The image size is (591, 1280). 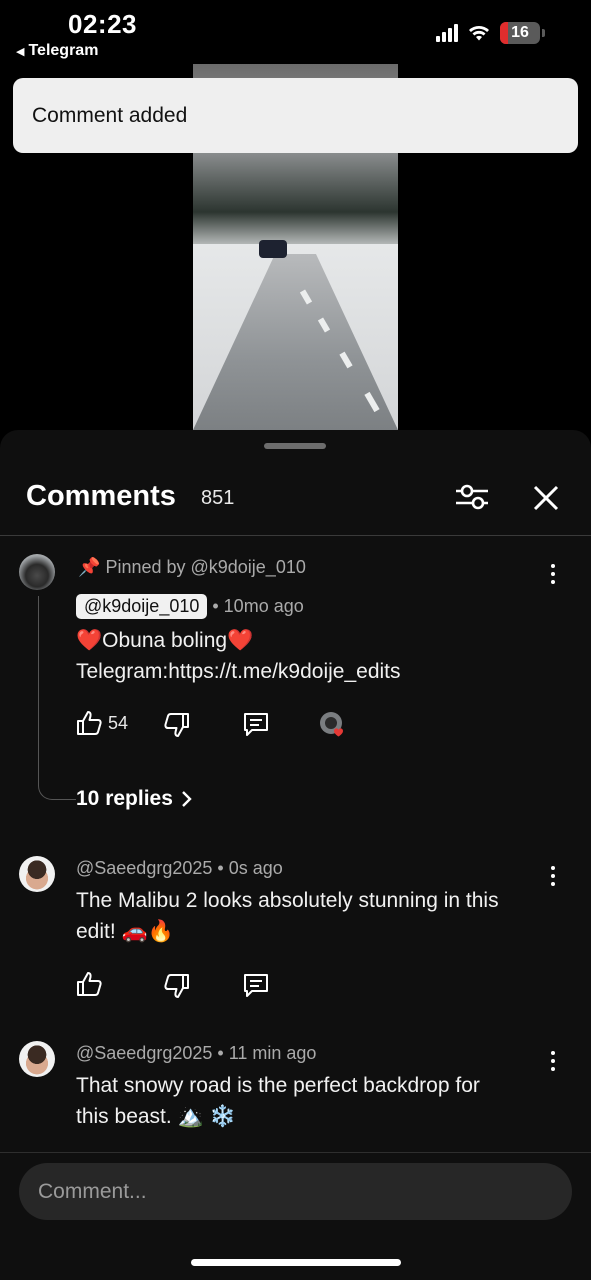 I want to click on car-in-video, so click(x=273, y=249).